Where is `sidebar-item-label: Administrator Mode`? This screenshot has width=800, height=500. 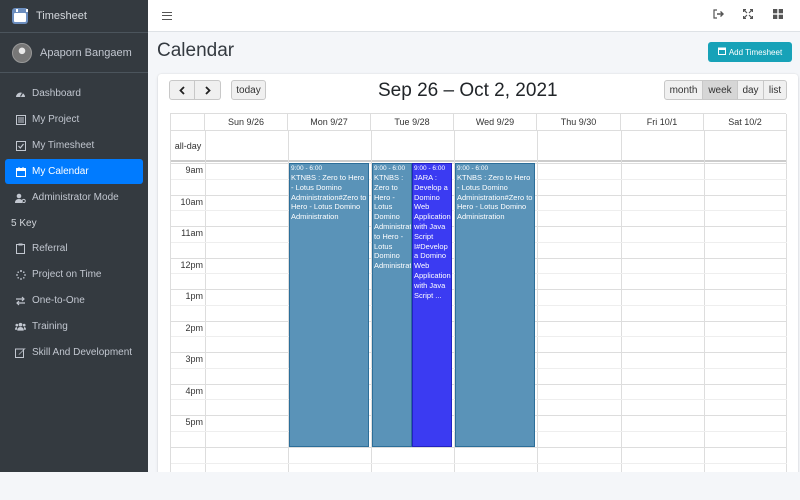 sidebar-item-label: Administrator Mode is located at coordinates (75, 197).